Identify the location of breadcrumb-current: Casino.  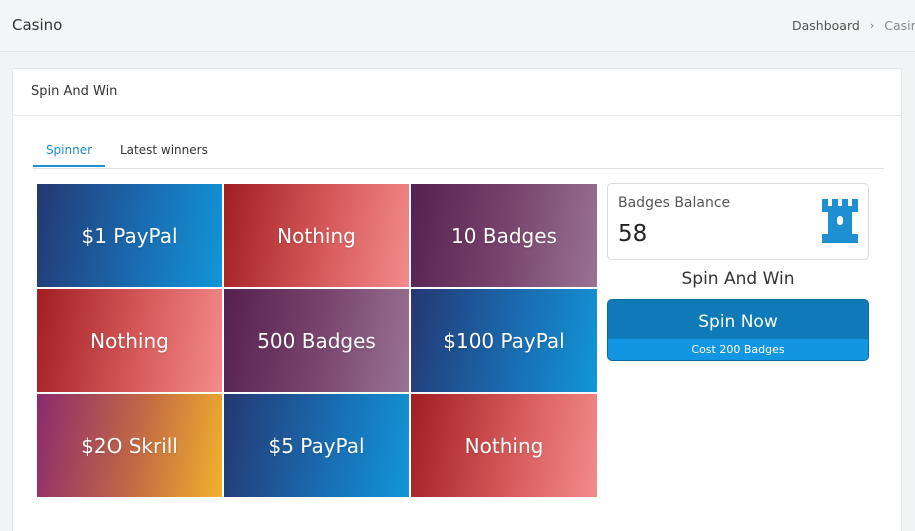
(899, 25).